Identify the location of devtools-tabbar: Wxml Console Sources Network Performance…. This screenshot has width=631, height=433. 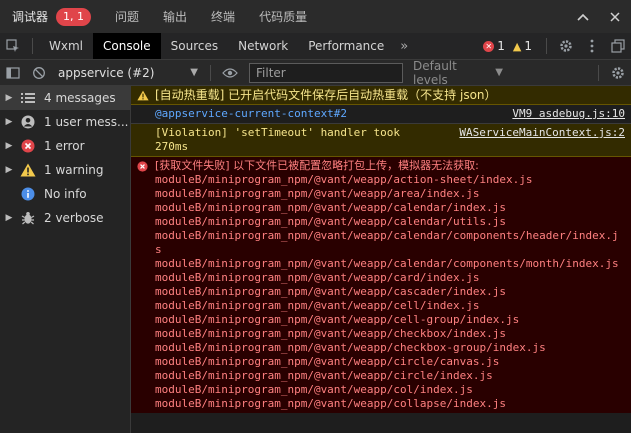
(315, 46).